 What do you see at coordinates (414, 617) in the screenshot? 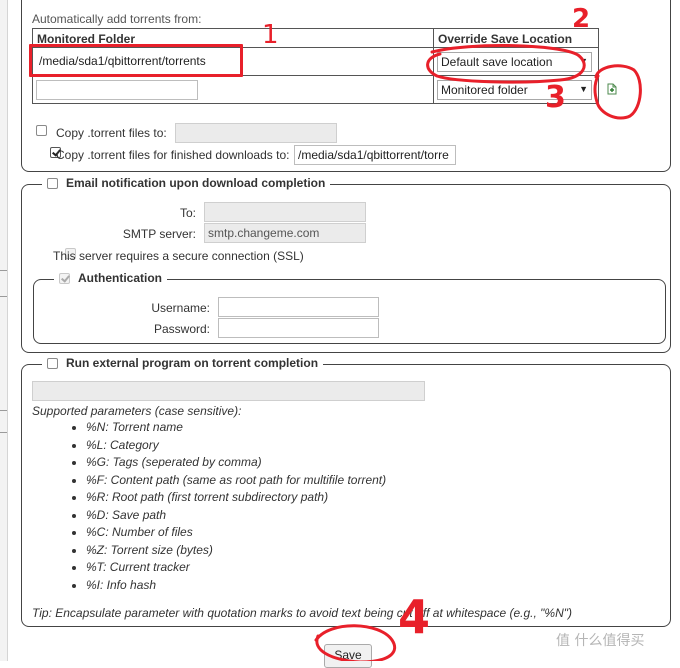
I see `annotation-number-4: 4` at bounding box center [414, 617].